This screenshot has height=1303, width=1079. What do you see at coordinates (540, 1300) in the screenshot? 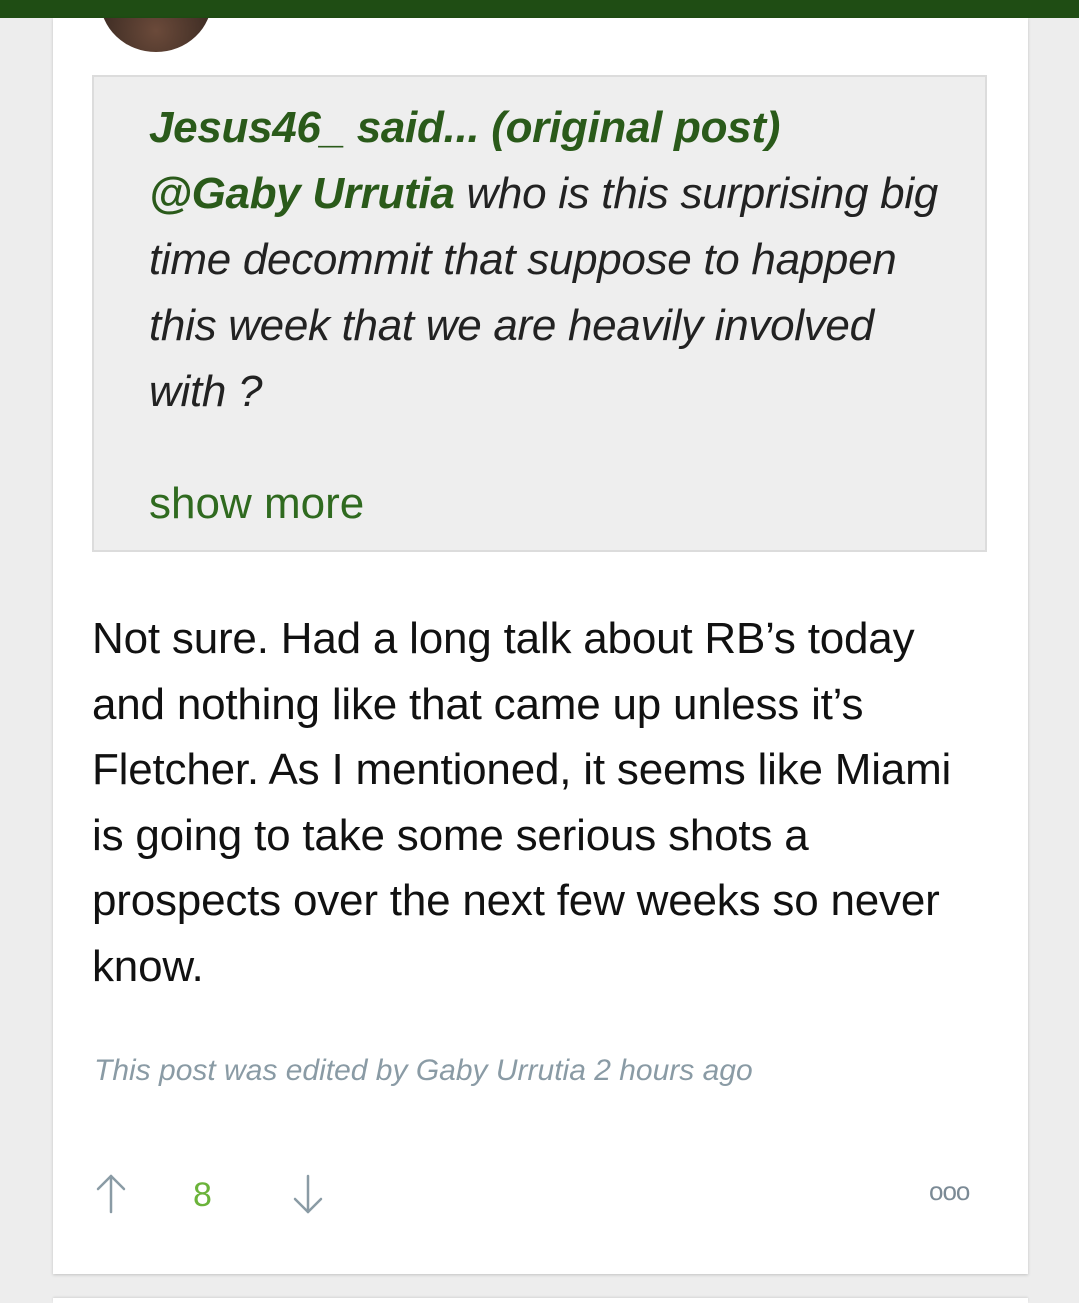
I see `next-card-edge` at bounding box center [540, 1300].